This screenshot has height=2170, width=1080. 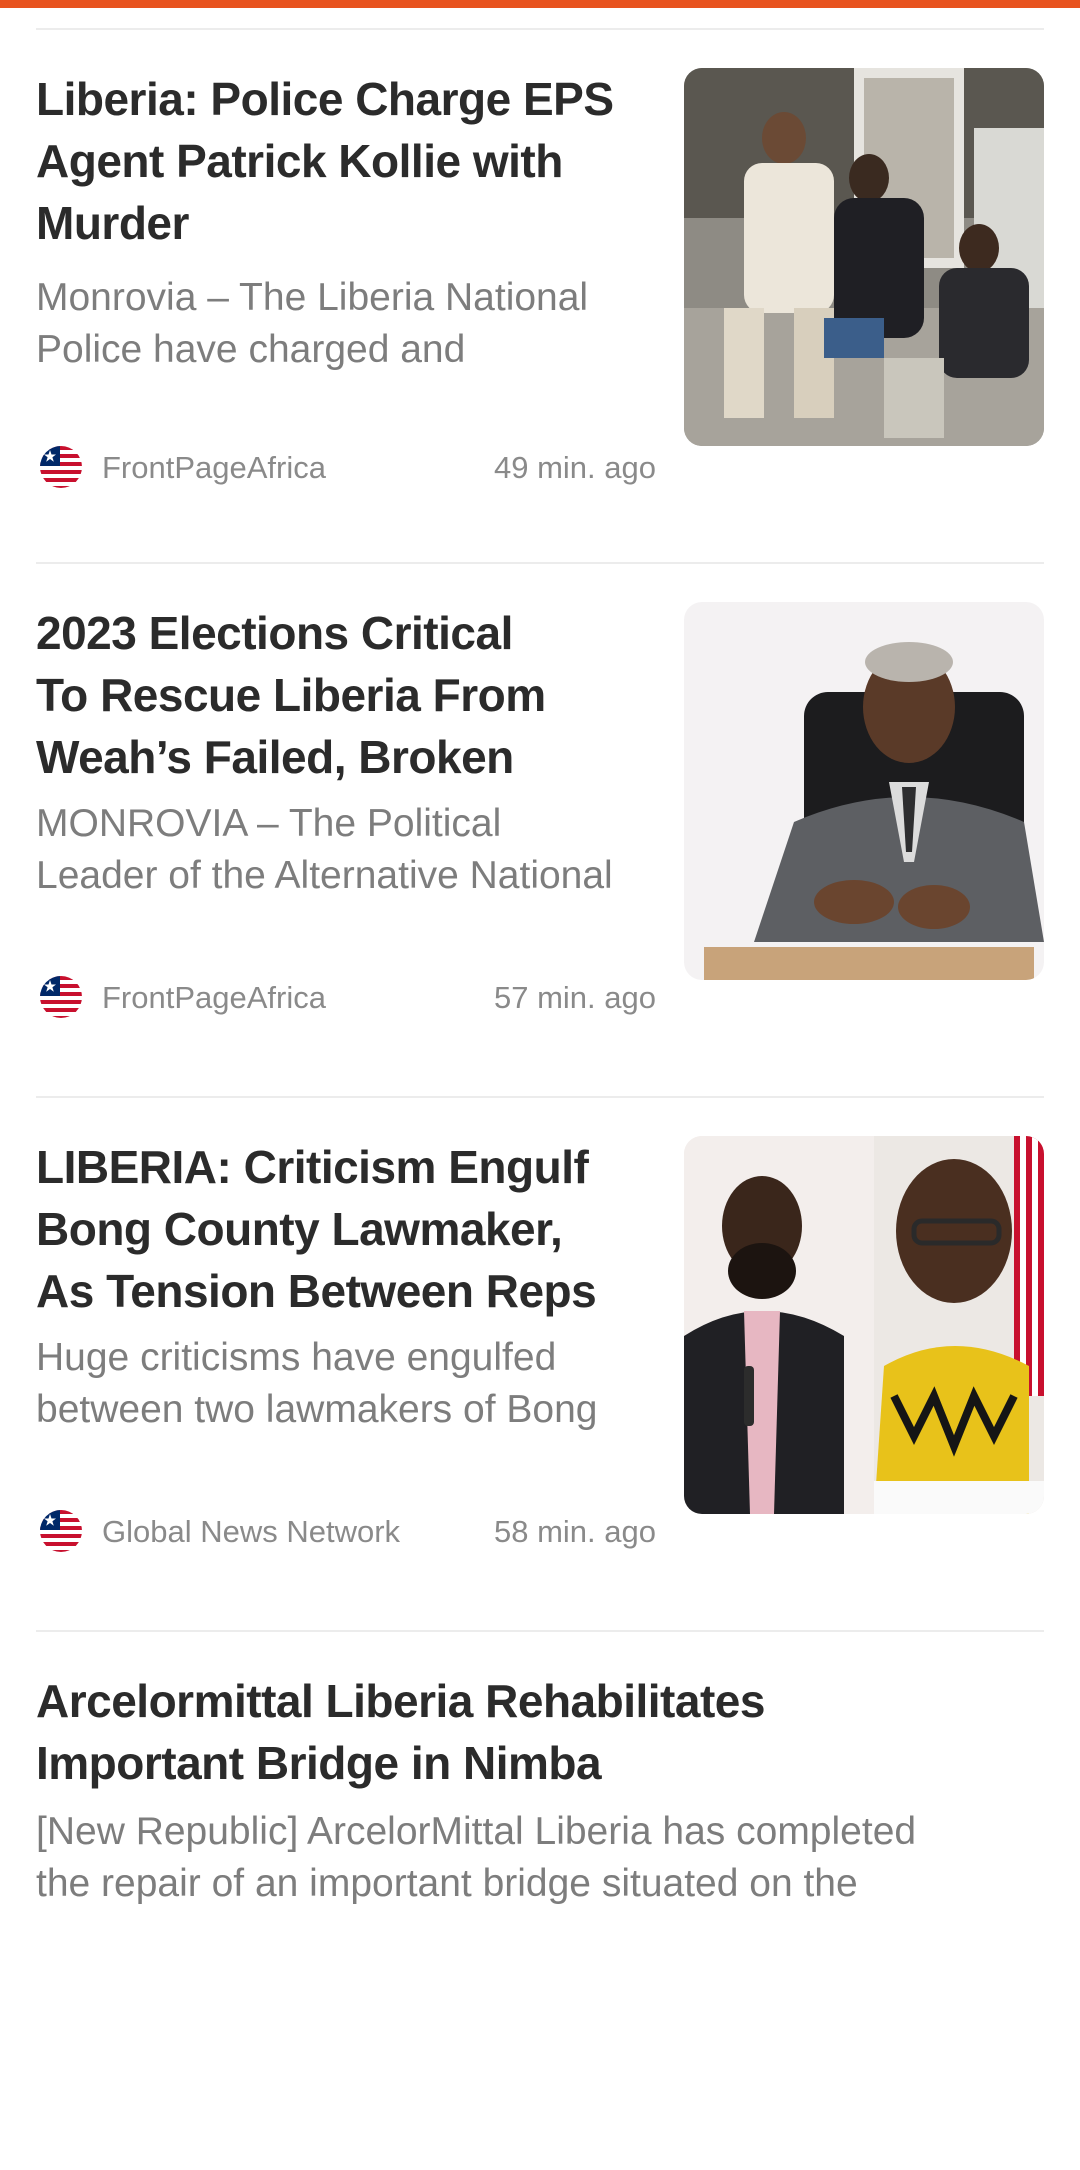 What do you see at coordinates (269, 823) in the screenshot?
I see `snippet-line: MONROVIA – The Political` at bounding box center [269, 823].